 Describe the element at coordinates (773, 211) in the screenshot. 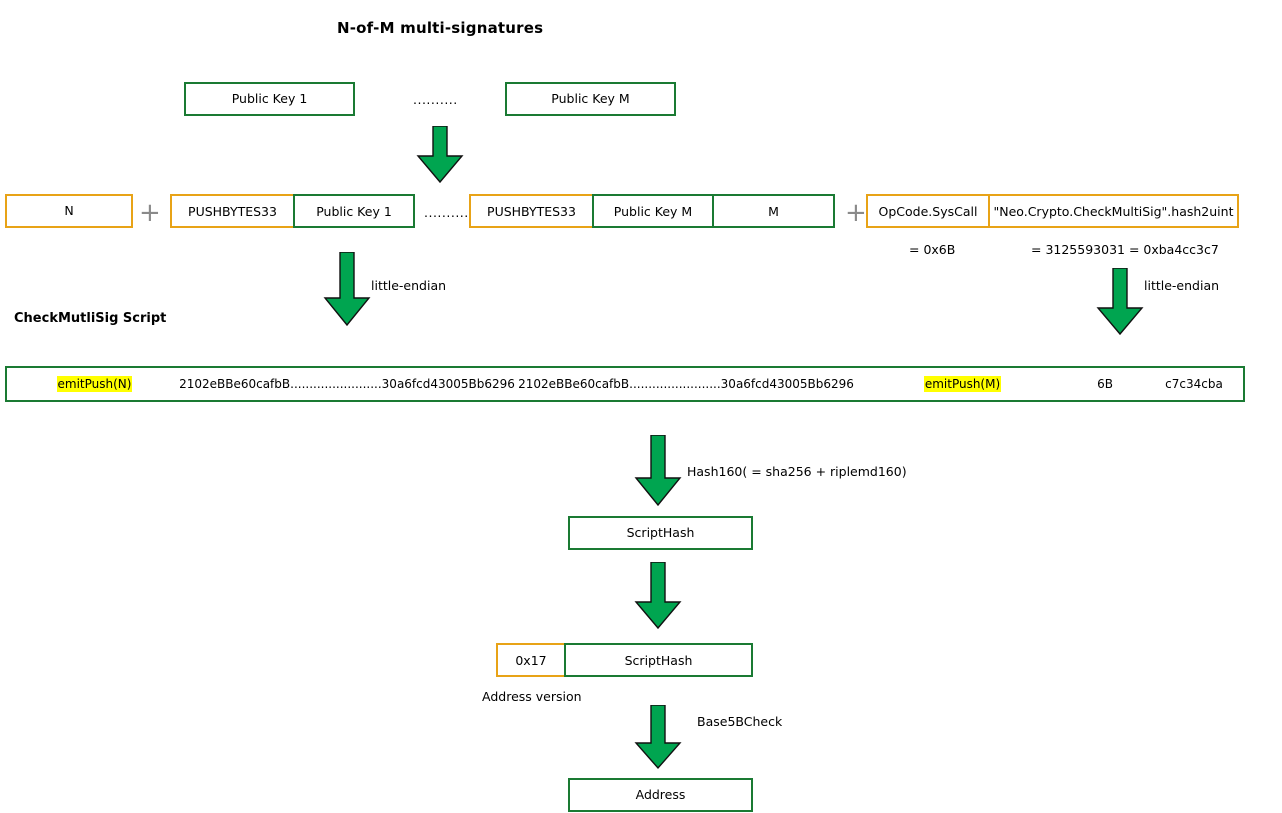

I see `m-count-segment: M` at that location.